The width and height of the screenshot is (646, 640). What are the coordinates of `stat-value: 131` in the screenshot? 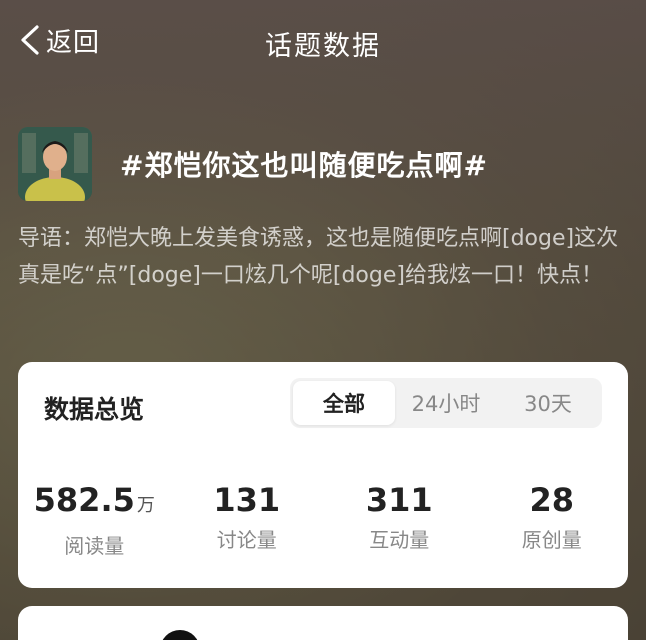 It's located at (247, 500).